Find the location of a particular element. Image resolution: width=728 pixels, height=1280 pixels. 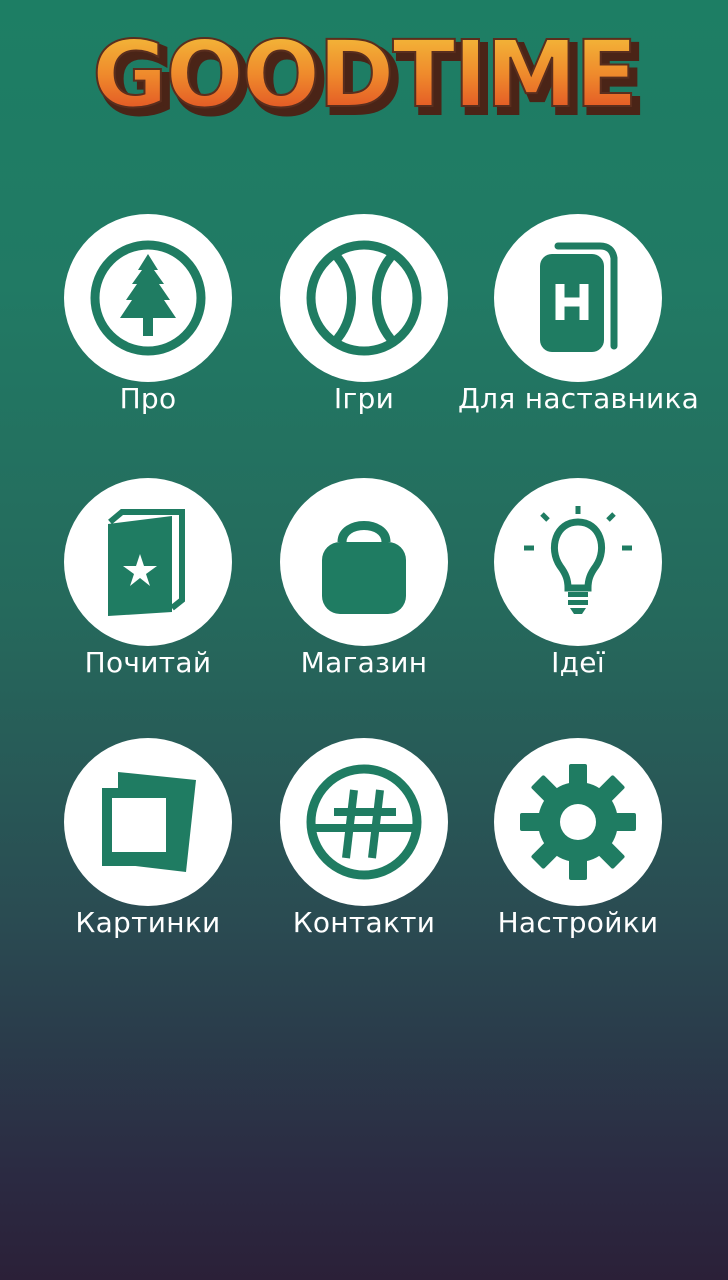

menu-item-label: Контакти is located at coordinates (364, 922).